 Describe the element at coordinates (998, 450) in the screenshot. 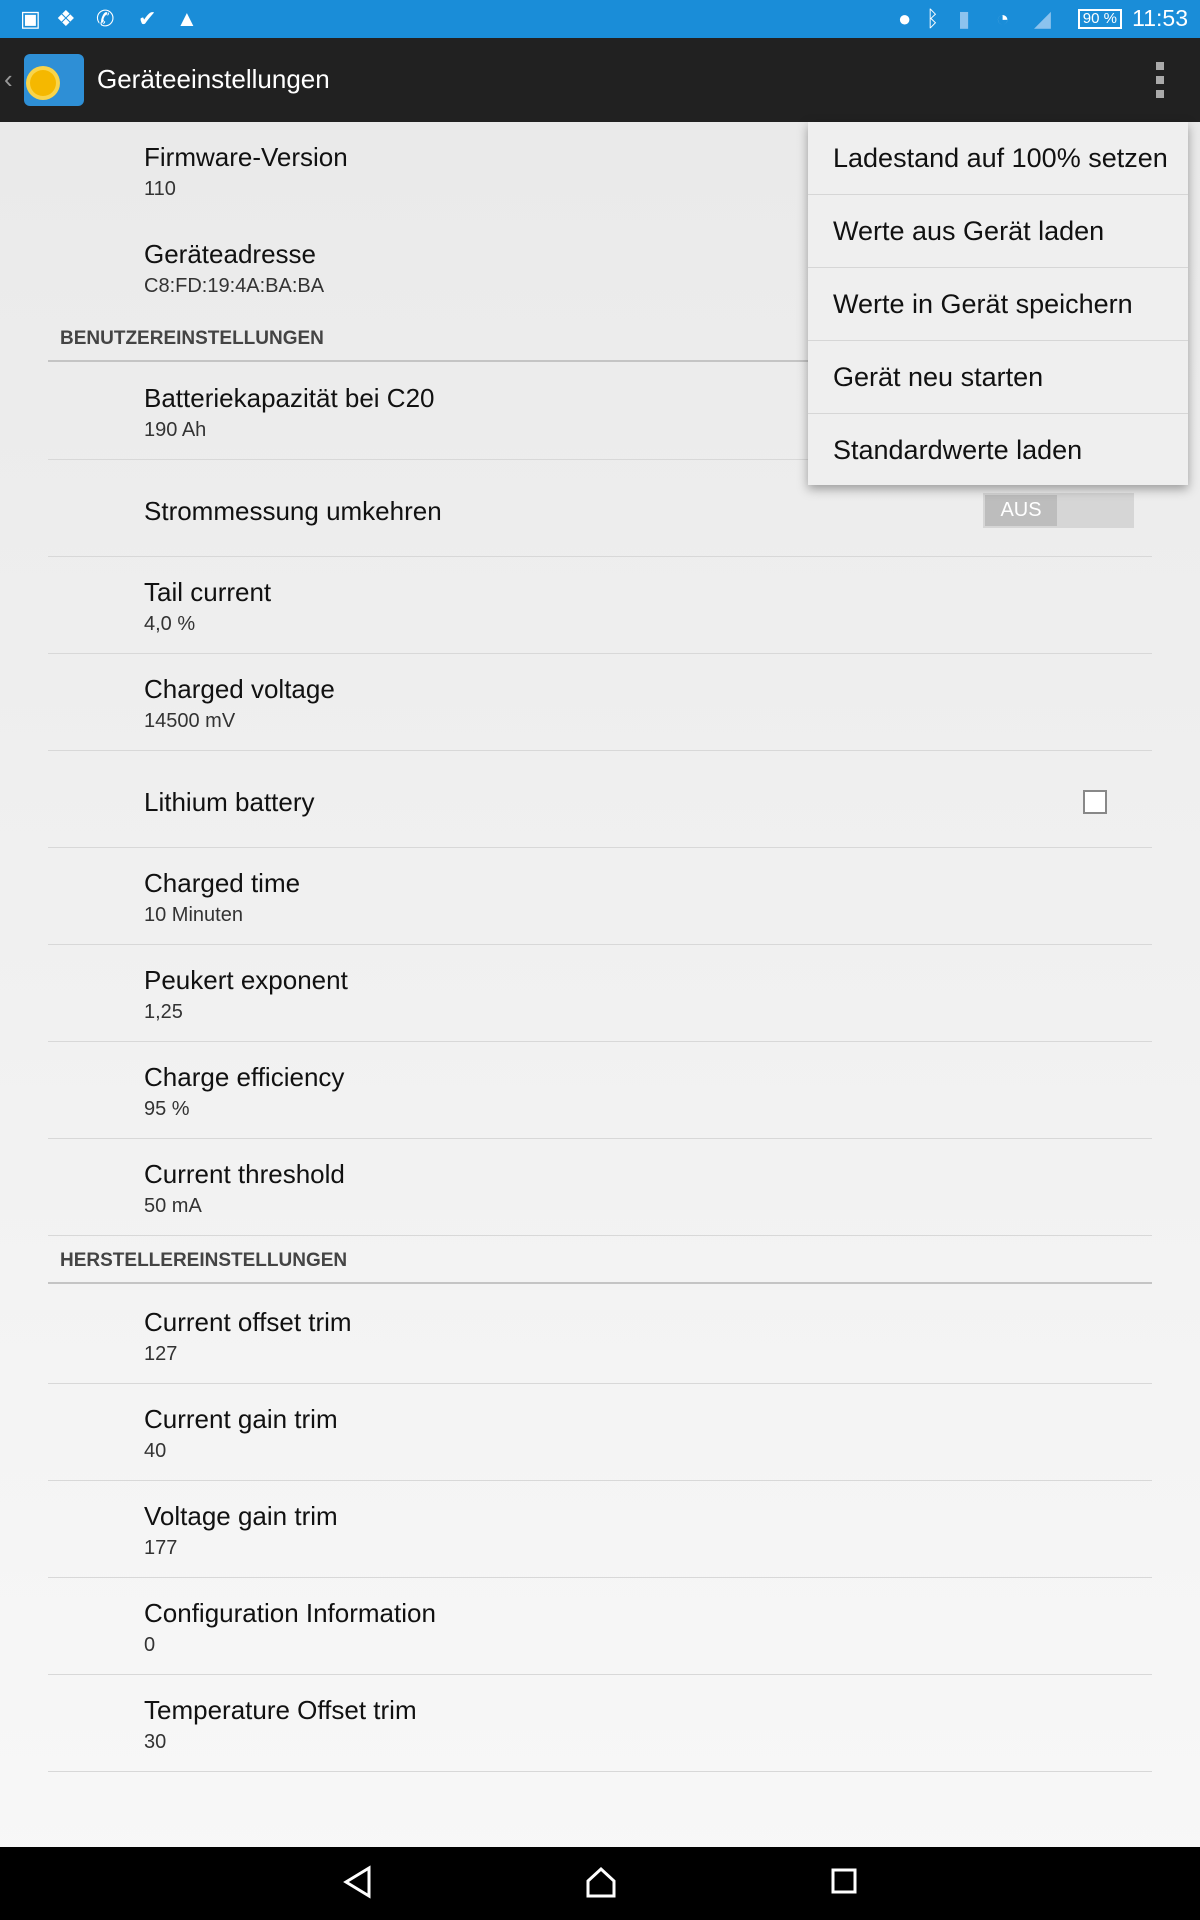

I see `menu-item-load-defaults: Standardwerte laden` at that location.